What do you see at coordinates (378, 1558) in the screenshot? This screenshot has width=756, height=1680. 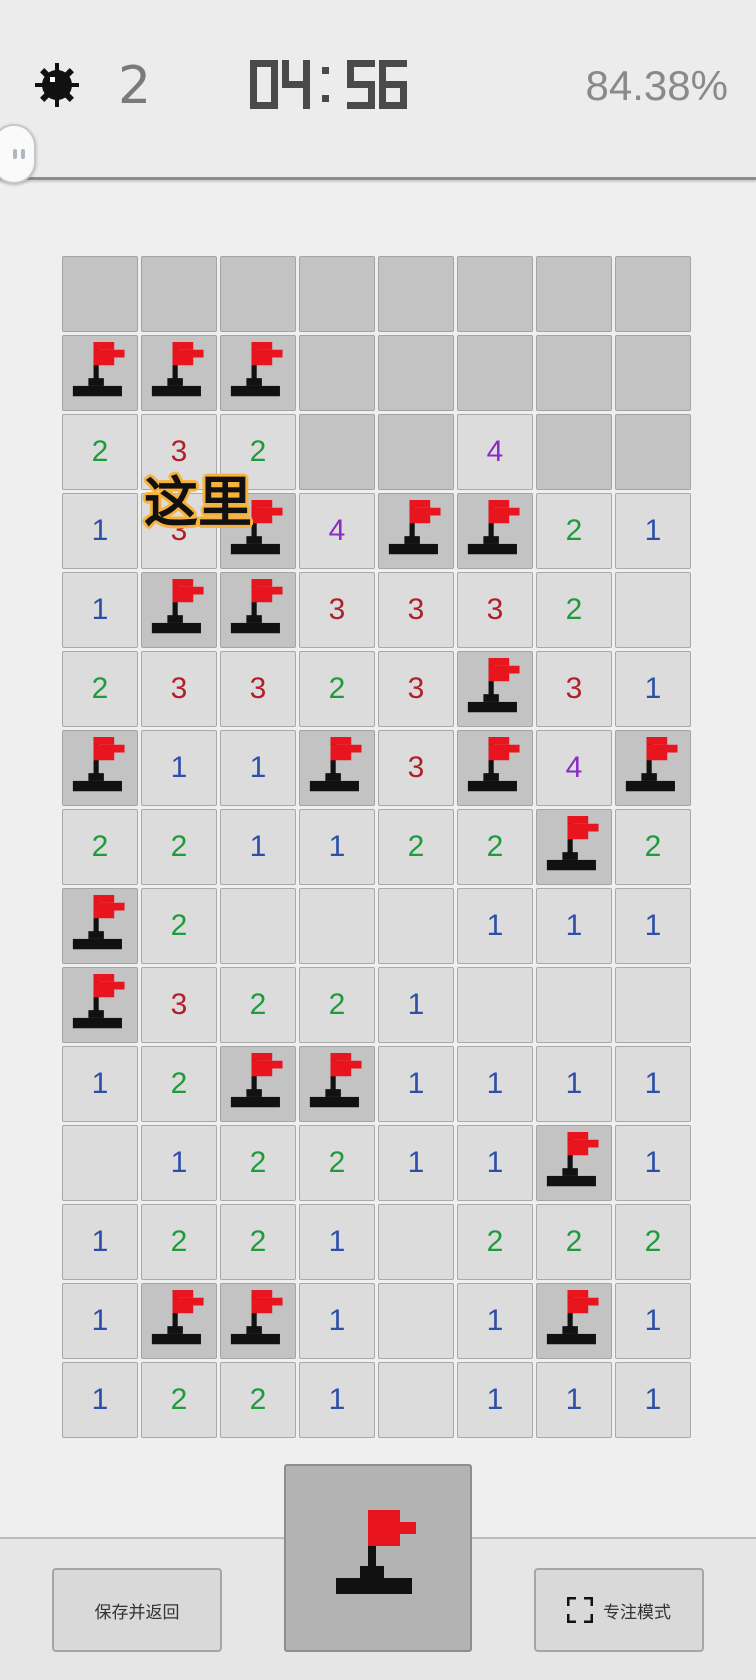 I see `flag-mode-toggle` at bounding box center [378, 1558].